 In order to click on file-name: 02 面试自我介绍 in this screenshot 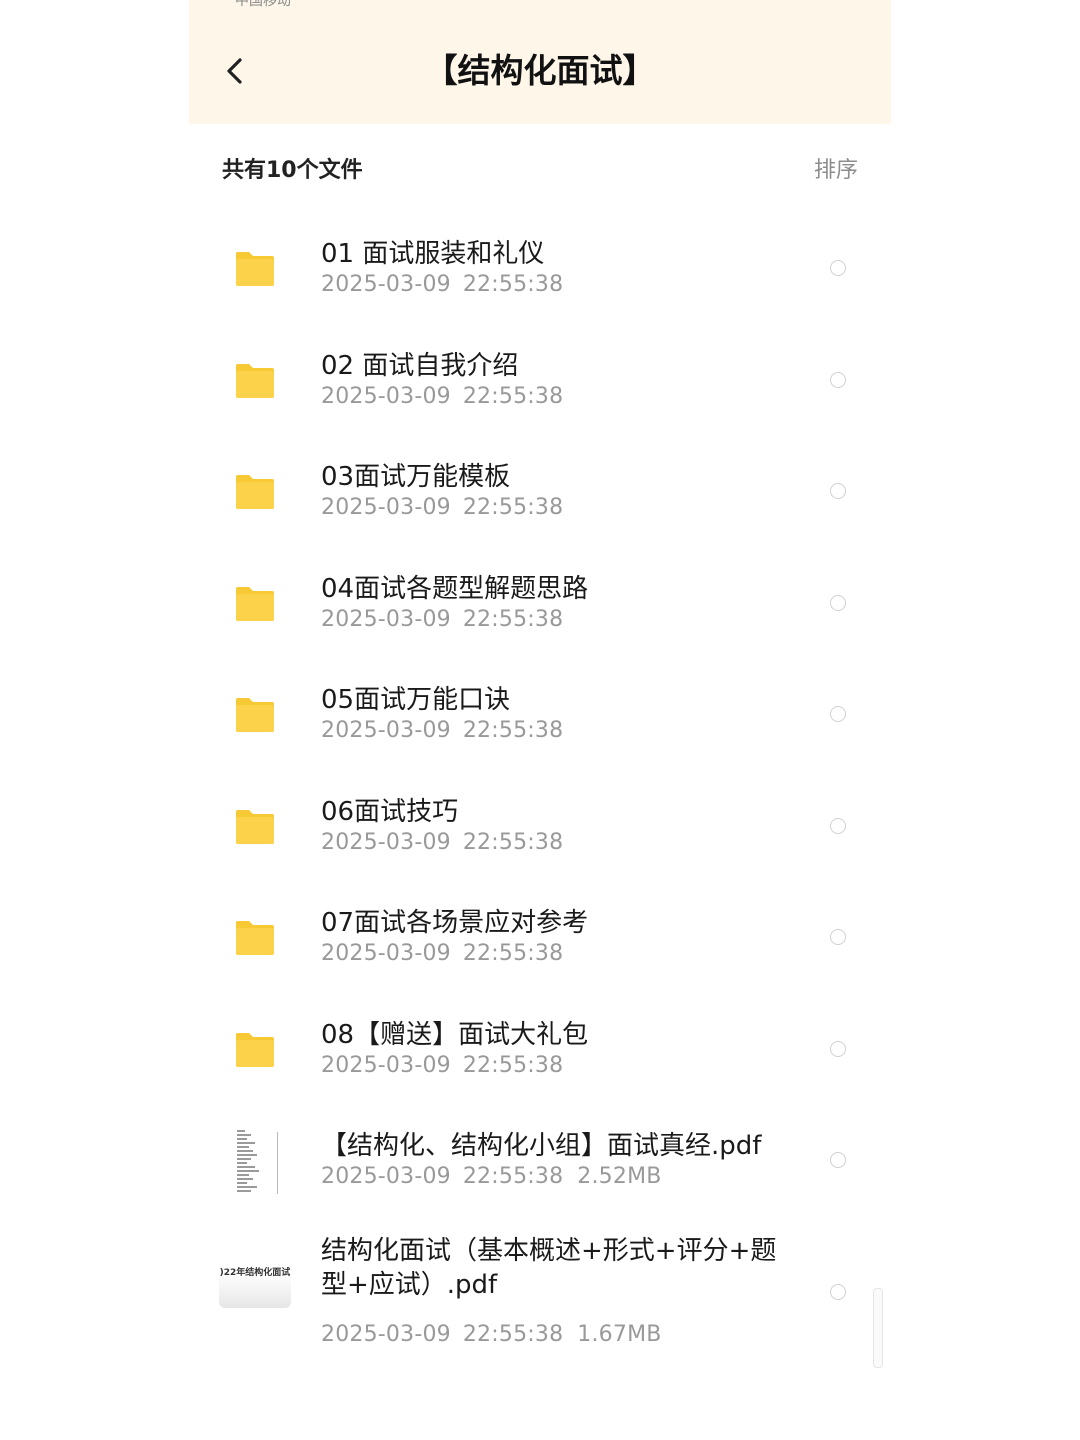, I will do `click(420, 365)`.